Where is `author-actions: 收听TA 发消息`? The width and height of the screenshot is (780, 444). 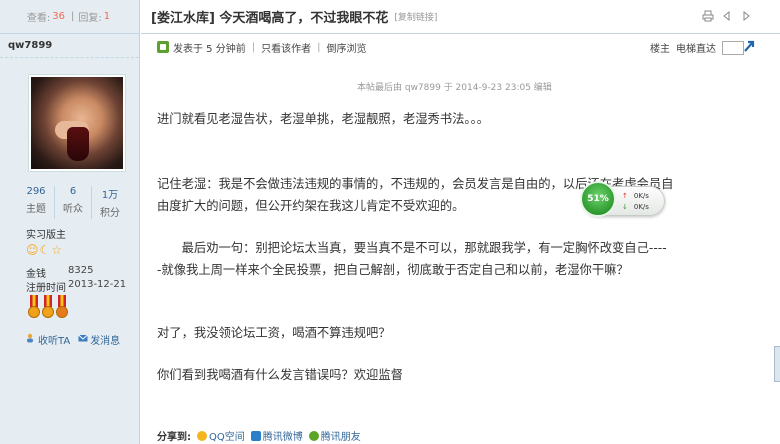
author-actions: 收听TA 发消息 is located at coordinates (73, 339).